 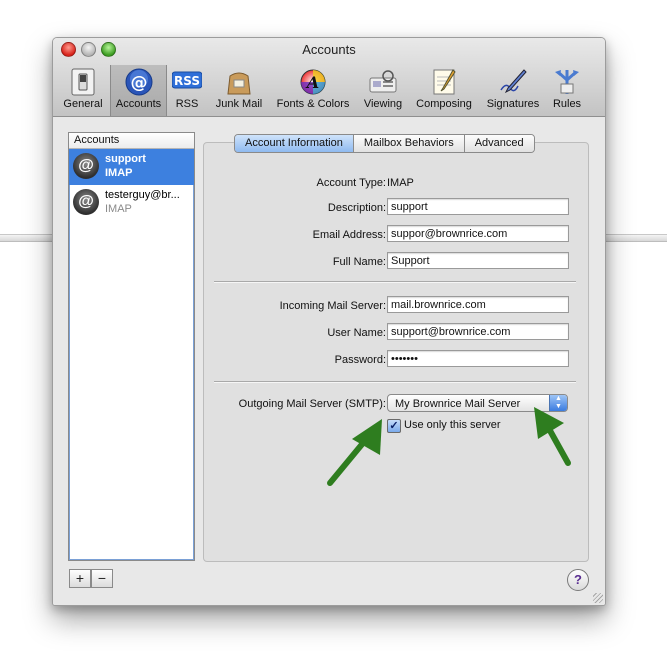 I want to click on svg-text: A, so click(x=312, y=82).